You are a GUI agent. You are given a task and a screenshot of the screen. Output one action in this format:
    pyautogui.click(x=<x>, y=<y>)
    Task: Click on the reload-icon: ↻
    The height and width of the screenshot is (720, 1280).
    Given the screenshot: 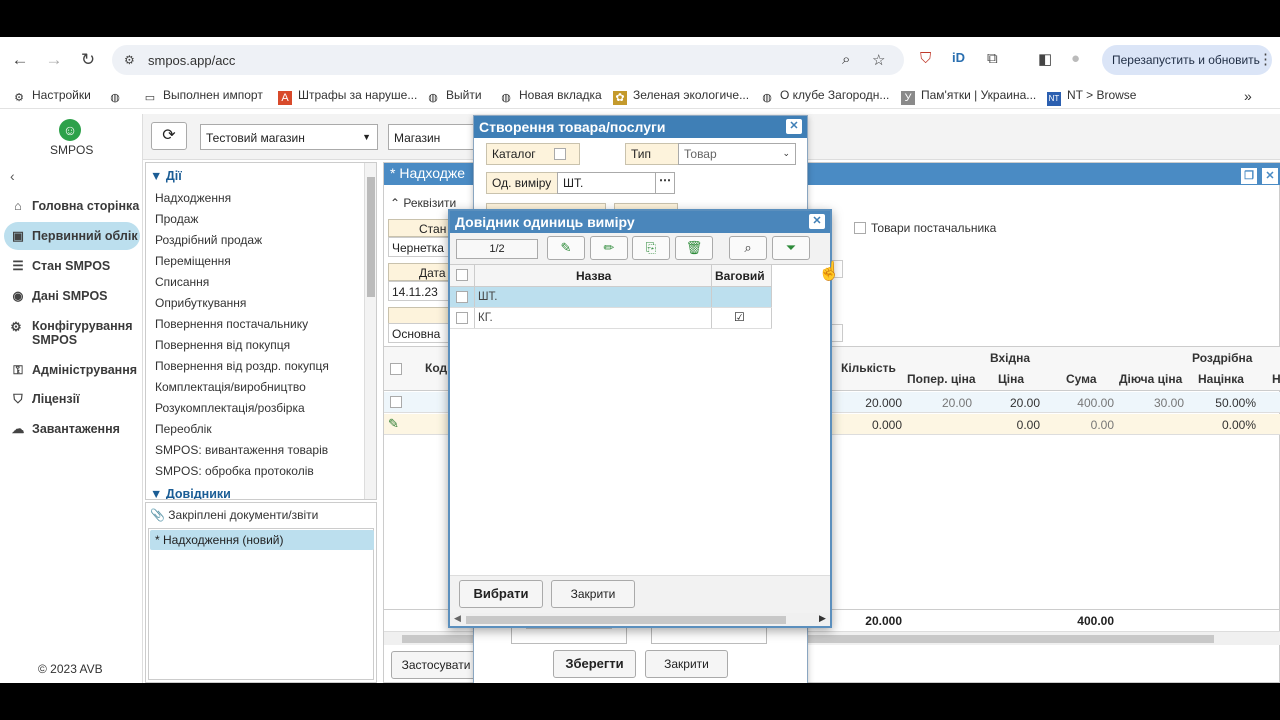 What is the action you would take?
    pyautogui.click(x=88, y=60)
    